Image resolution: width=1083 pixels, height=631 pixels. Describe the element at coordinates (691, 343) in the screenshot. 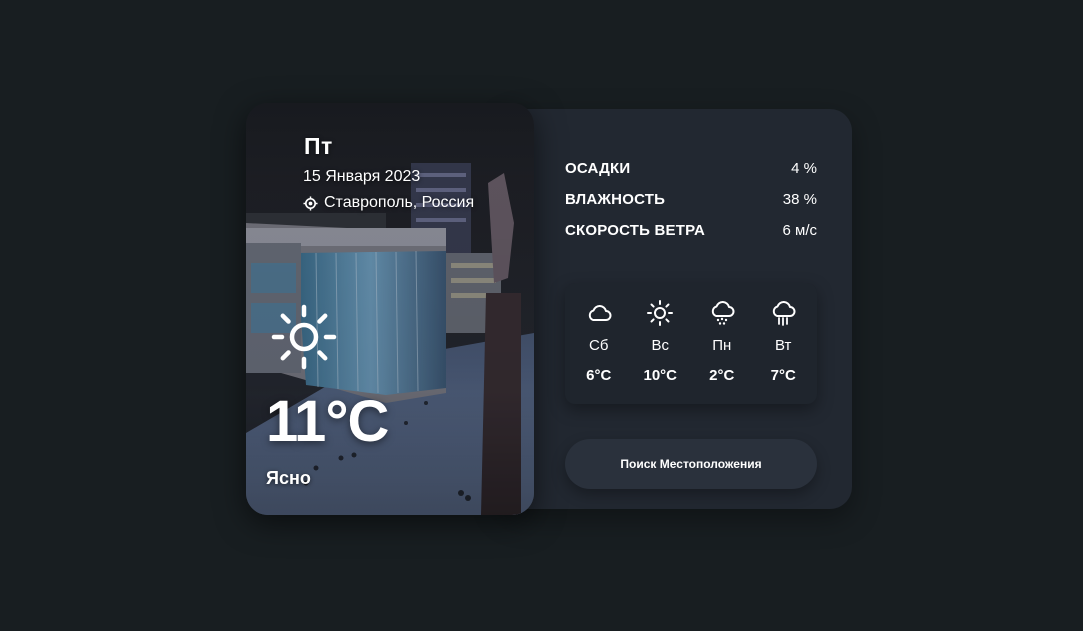

I see `week-forecast: Сб 6°C Вс 10°C Пн 2°C Вт 7°C` at that location.